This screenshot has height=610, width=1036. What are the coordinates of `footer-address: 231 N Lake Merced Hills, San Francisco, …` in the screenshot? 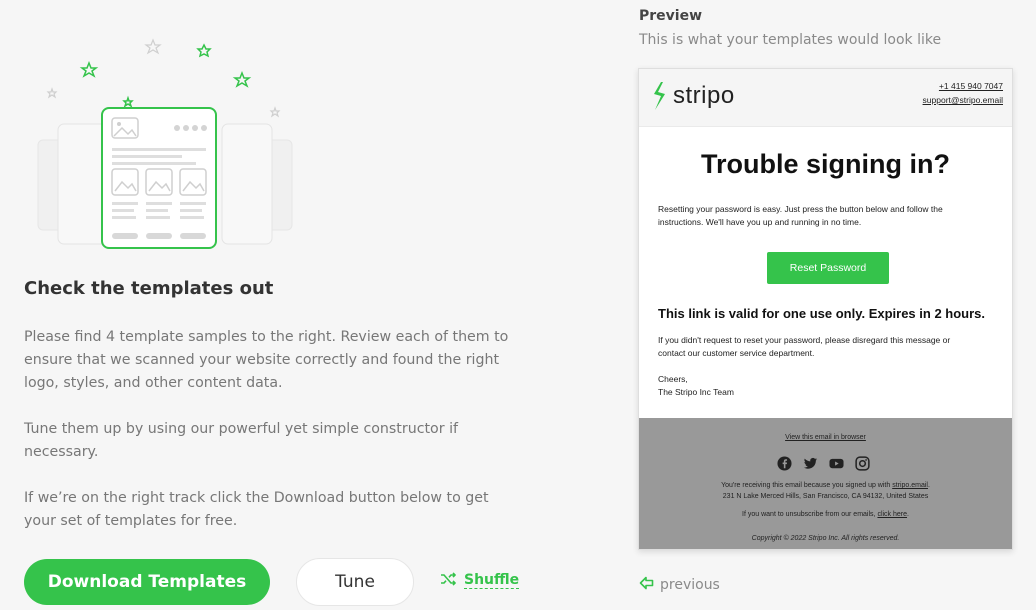 It's located at (825, 496).